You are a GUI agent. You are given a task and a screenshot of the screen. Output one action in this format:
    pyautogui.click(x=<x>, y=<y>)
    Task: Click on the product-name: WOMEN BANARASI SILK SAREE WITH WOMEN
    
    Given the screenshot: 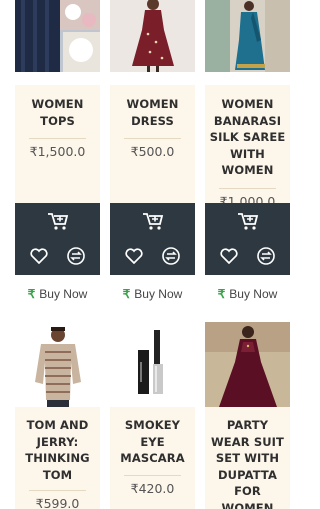 What is the action you would take?
    pyautogui.click(x=247, y=137)
    